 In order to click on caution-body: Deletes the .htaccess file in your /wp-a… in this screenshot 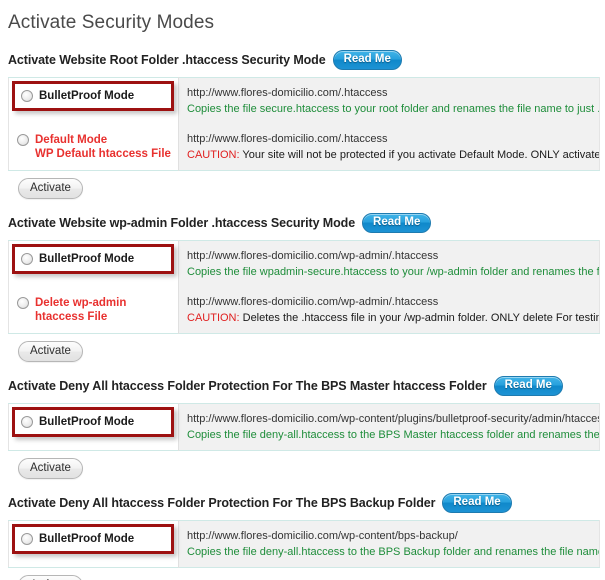, I will do `click(421, 318)`.